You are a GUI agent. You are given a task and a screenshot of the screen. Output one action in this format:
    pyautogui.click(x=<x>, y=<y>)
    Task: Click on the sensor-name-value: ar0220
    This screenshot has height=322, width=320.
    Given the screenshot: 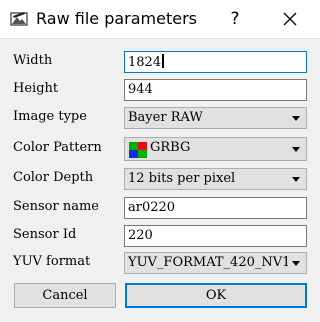 What is the action you would take?
    pyautogui.click(x=152, y=207)
    